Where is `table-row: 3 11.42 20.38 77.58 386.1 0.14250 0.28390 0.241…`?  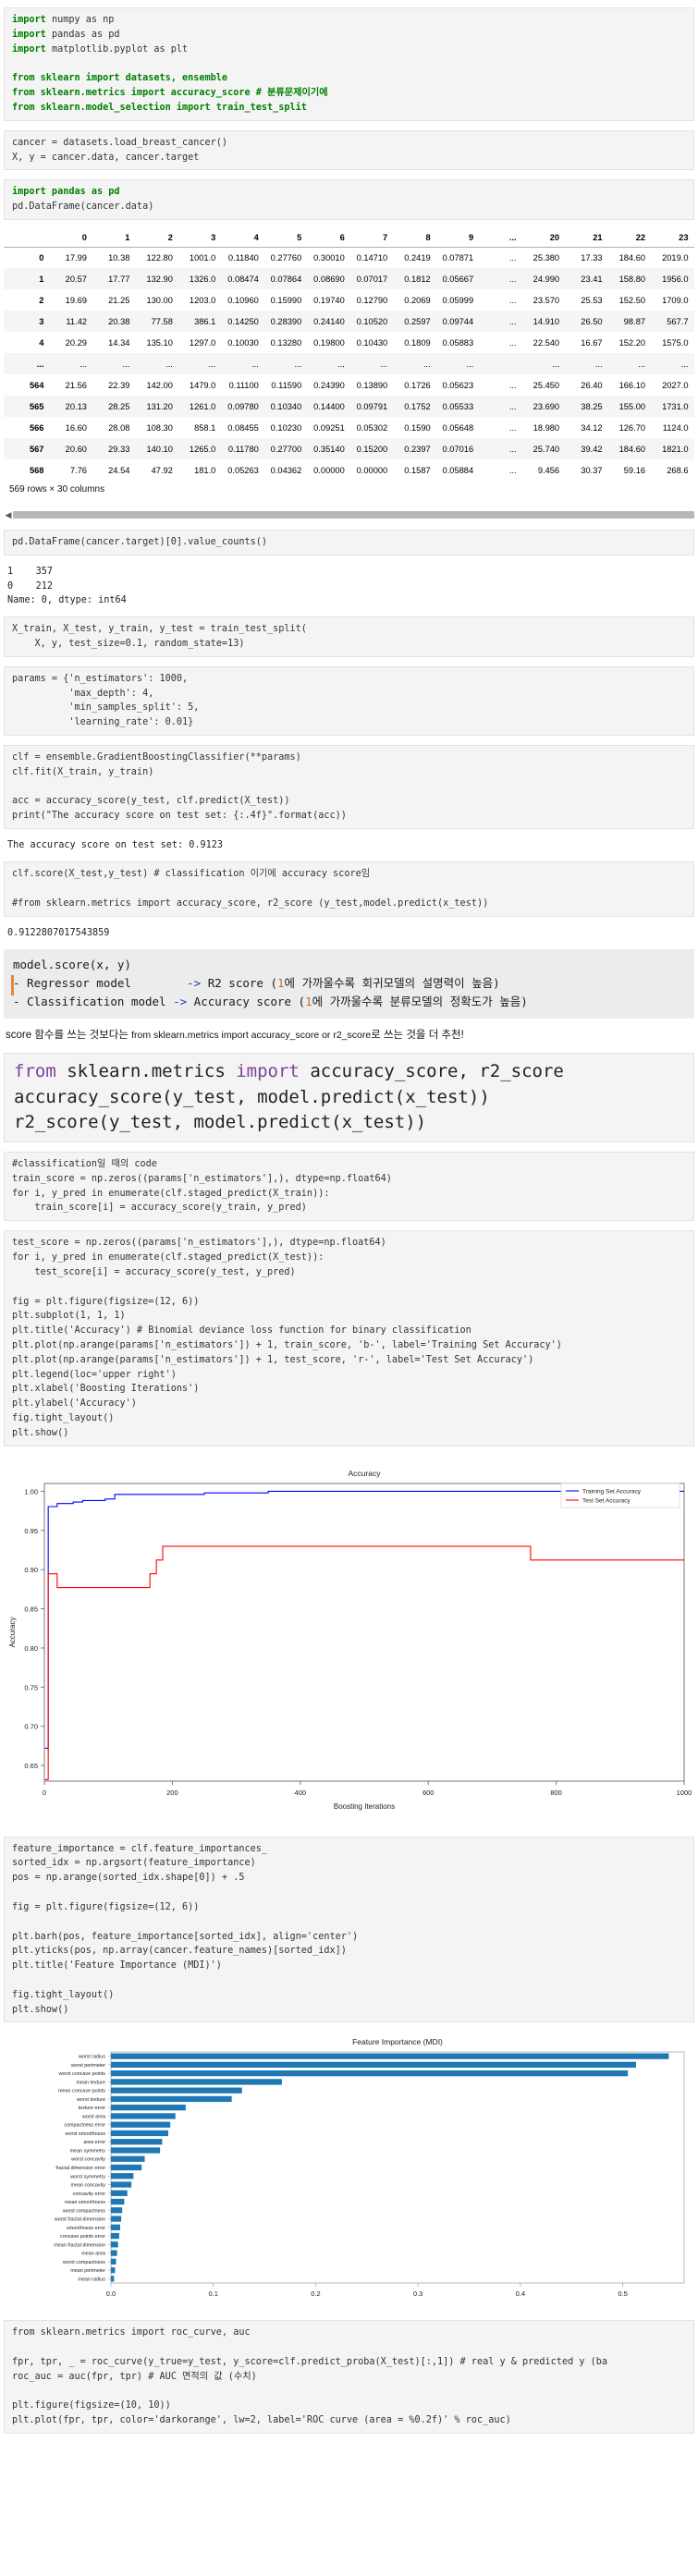
table-row: 3 11.42 20.38 77.58 386.1 0.14250 0.28390 0.241… is located at coordinates (349, 322).